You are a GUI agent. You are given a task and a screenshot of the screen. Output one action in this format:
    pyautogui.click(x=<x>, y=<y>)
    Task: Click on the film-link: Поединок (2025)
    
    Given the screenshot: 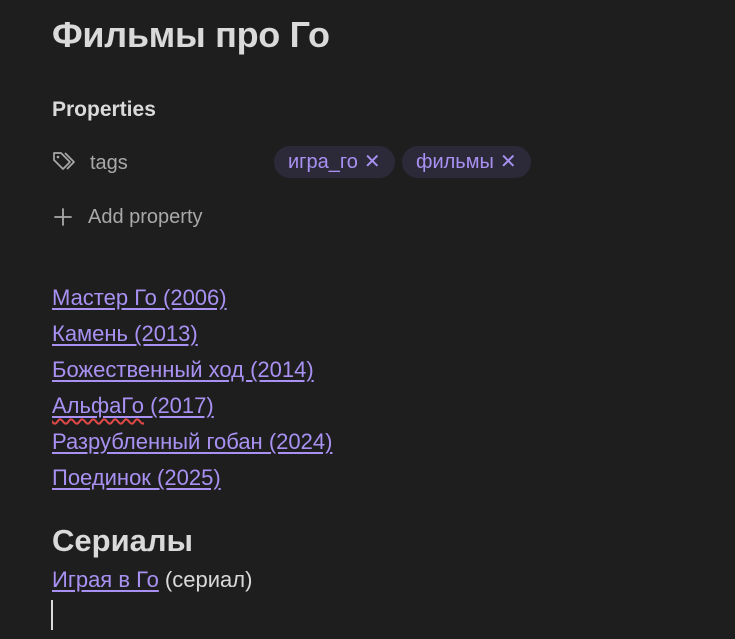 What is the action you would take?
    pyautogui.click(x=192, y=478)
    